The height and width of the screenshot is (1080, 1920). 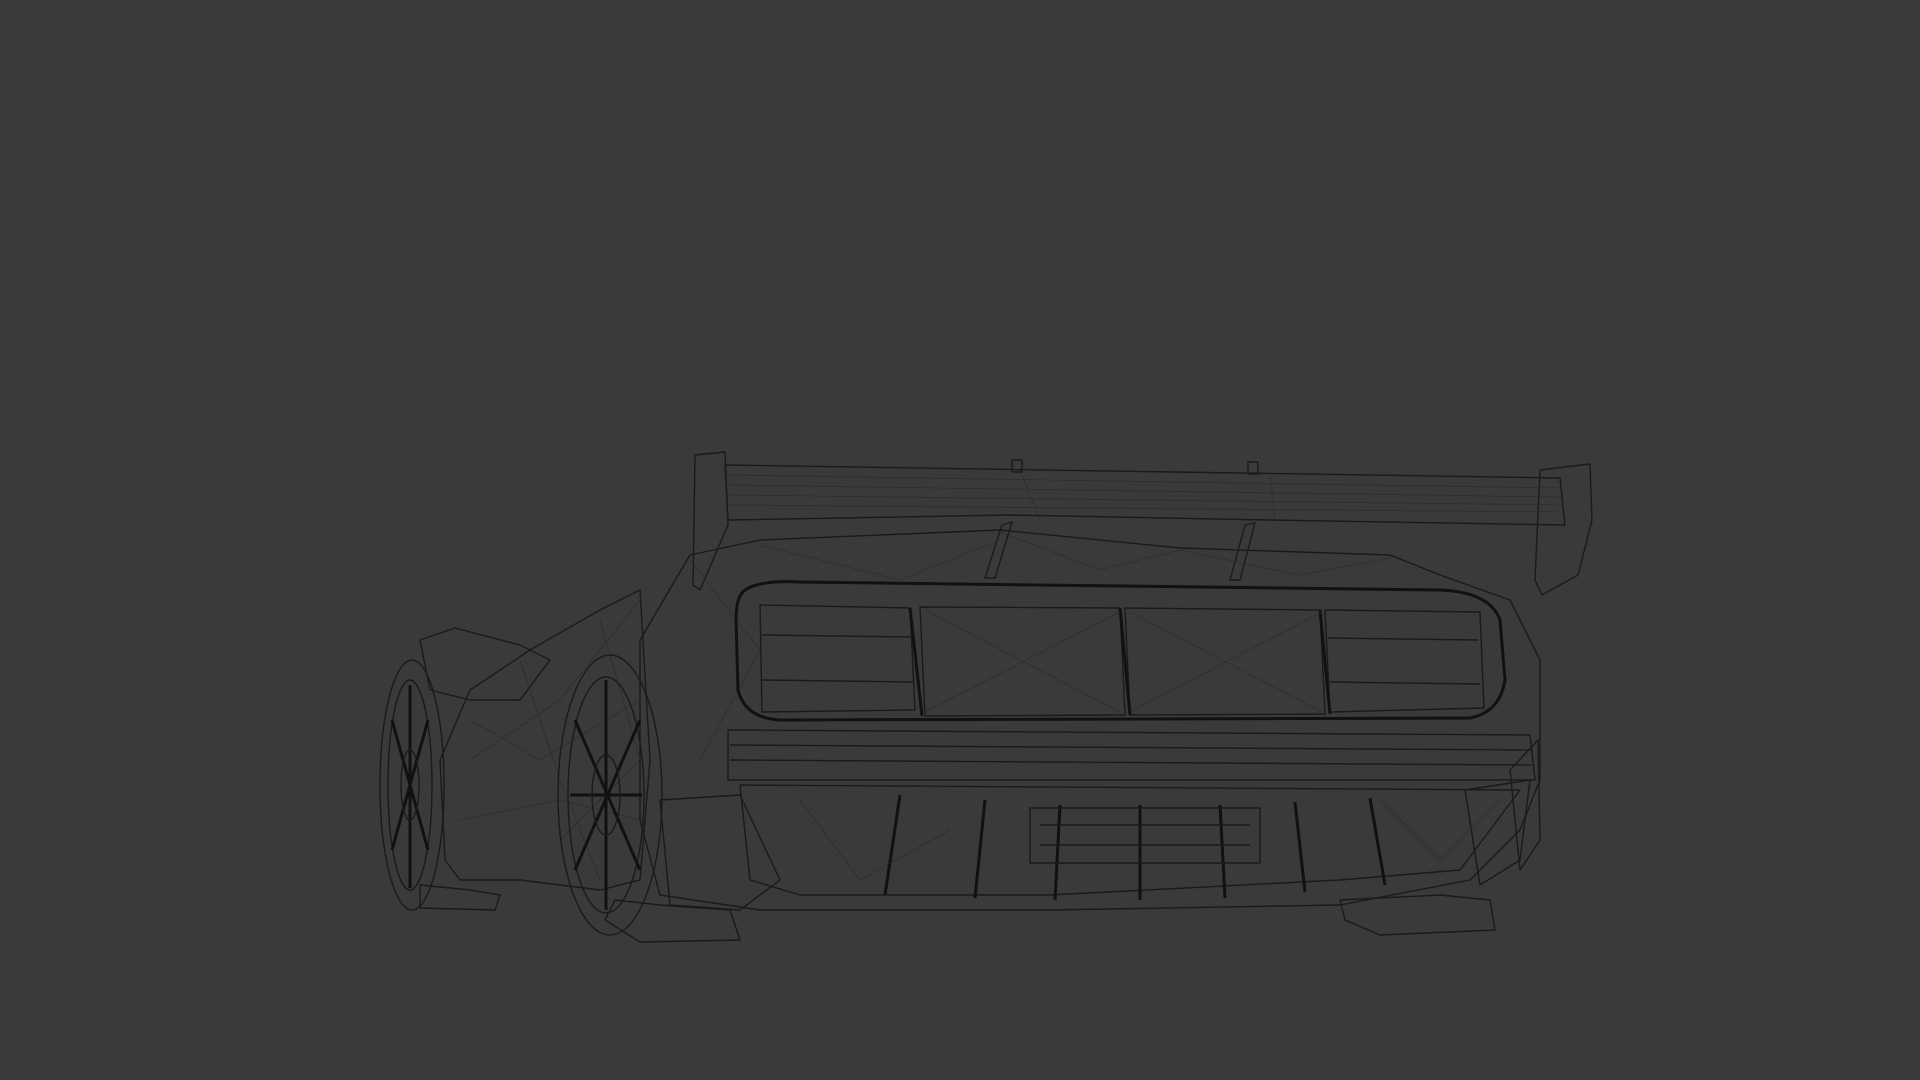 What do you see at coordinates (649, 798) in the screenshot?
I see `rear-left-wheel` at bounding box center [649, 798].